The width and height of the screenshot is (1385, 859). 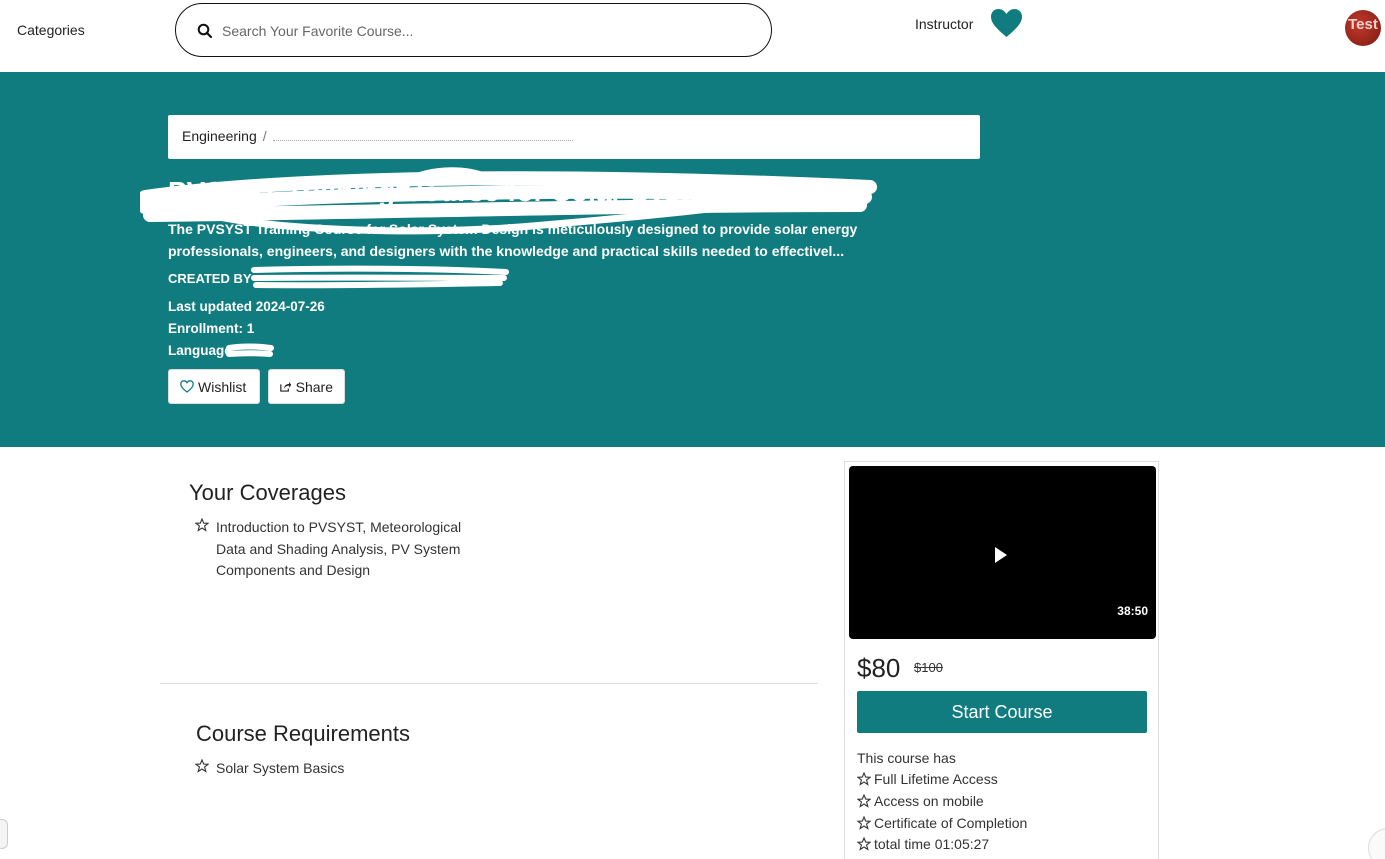 What do you see at coordinates (944, 24) in the screenshot?
I see `instructor-link: Instructor` at bounding box center [944, 24].